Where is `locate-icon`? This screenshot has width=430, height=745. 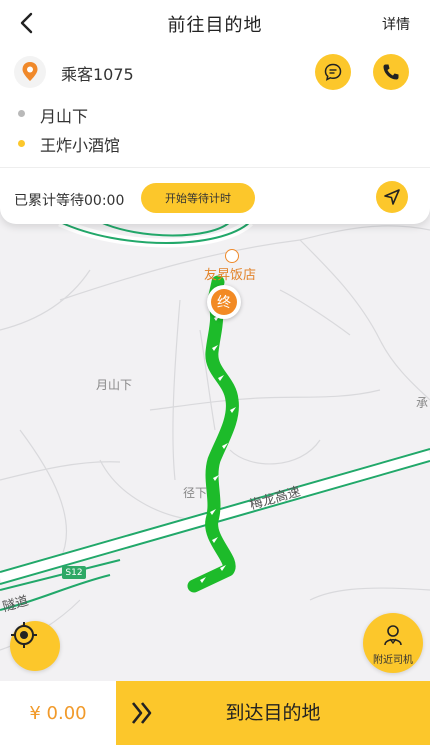
locate-icon is located at coordinates (24, 635).